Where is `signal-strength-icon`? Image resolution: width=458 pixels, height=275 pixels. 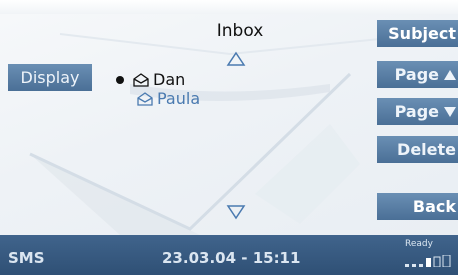
signal-strength-icon is located at coordinates (428, 261).